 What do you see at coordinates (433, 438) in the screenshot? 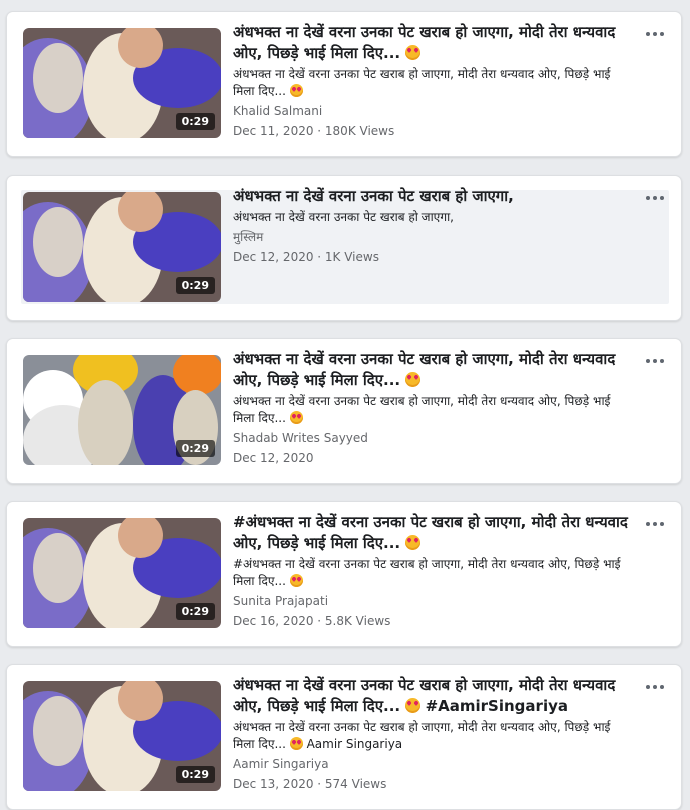
I see `video-author: Shadab Writes Sayyed` at bounding box center [433, 438].